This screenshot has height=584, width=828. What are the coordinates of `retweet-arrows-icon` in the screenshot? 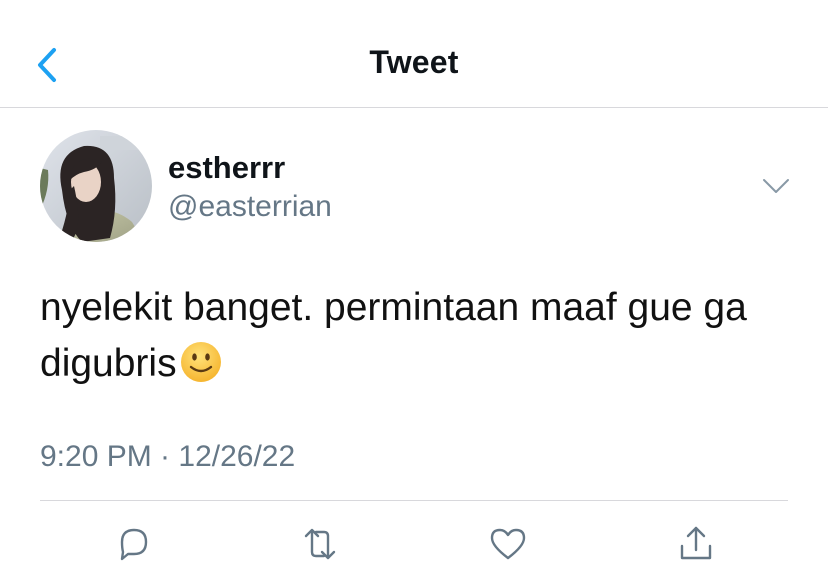 It's located at (320, 544).